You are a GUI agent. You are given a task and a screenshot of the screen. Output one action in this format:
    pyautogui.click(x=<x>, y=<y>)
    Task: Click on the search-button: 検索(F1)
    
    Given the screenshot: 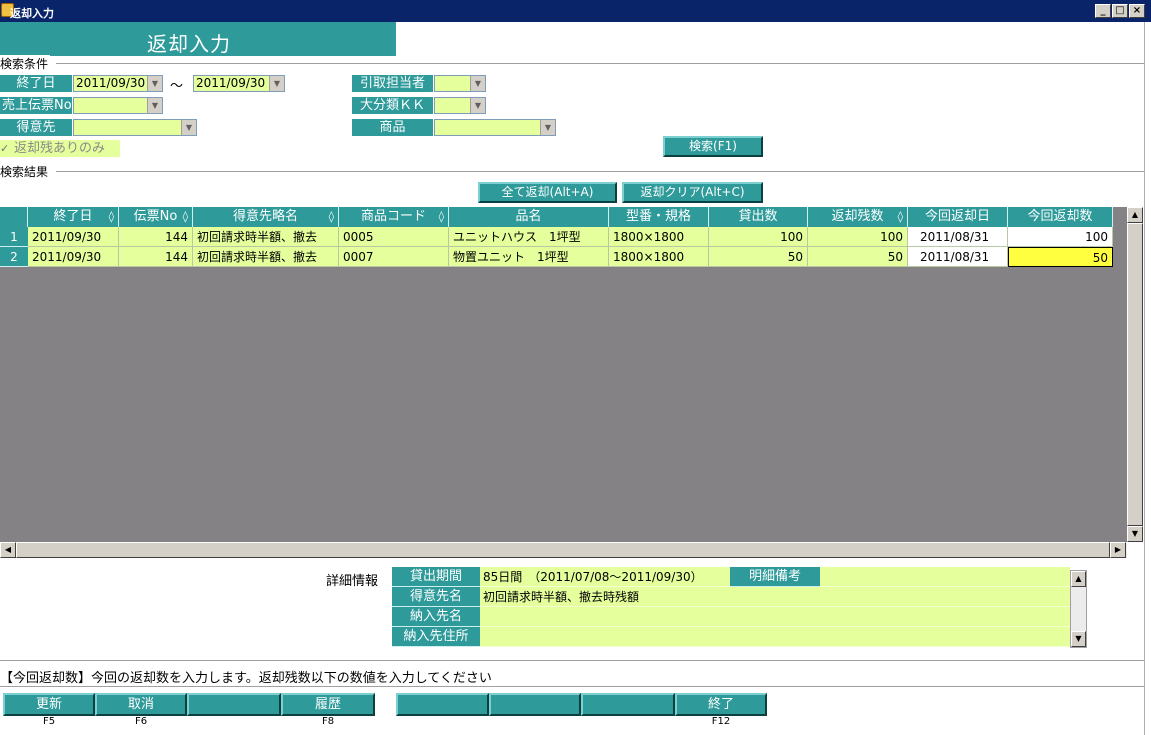 What is the action you would take?
    pyautogui.click(x=713, y=146)
    